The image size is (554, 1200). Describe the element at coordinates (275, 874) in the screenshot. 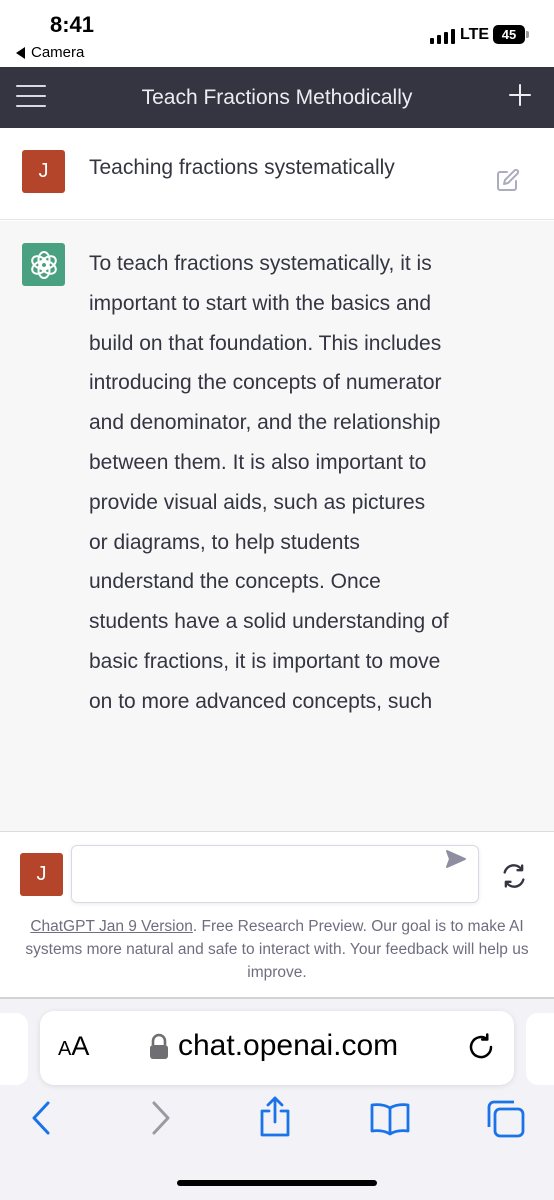

I see `message-input` at that location.